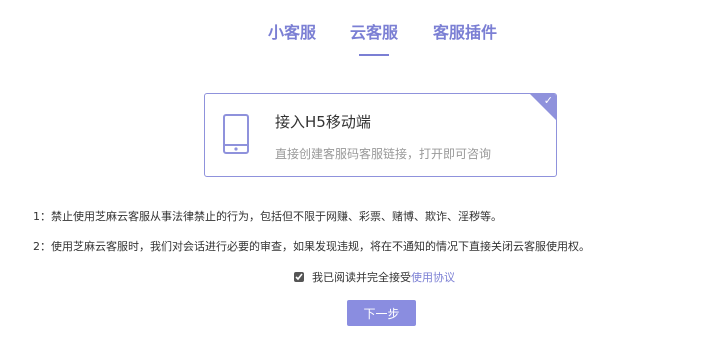 The image size is (720, 338). What do you see at coordinates (299, 277) in the screenshot?
I see `agreement-checkbox` at bounding box center [299, 277].